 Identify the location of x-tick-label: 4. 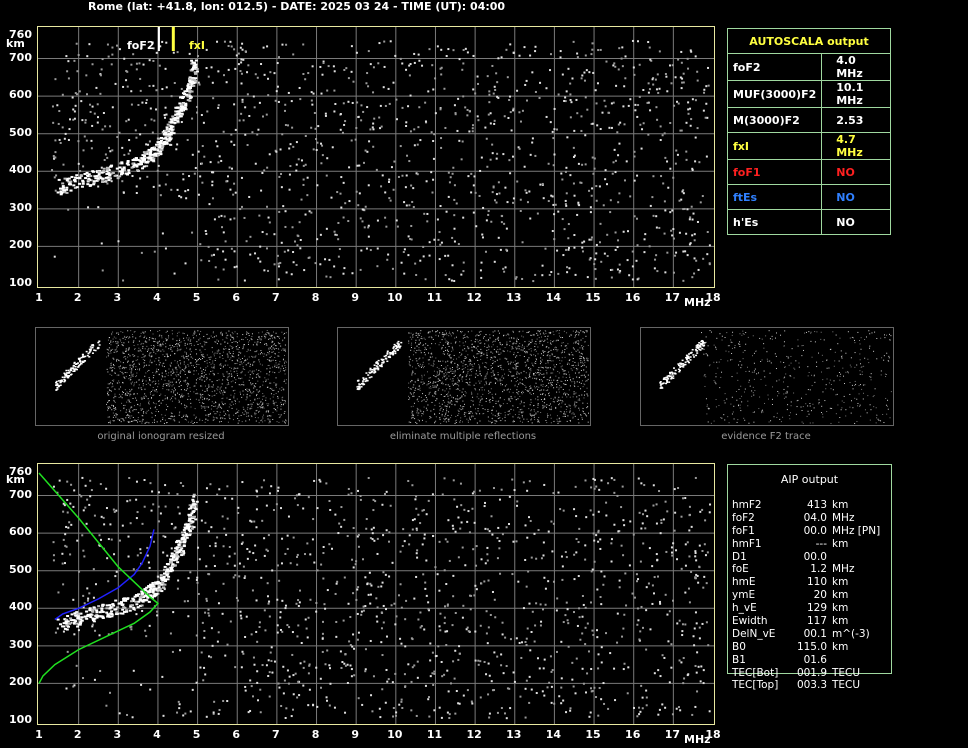
(157, 297).